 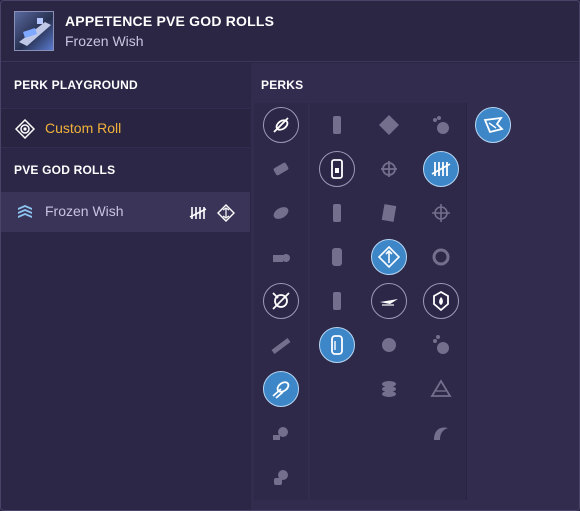 I want to click on custom-roll-label: Custom Roll, so click(x=83, y=128).